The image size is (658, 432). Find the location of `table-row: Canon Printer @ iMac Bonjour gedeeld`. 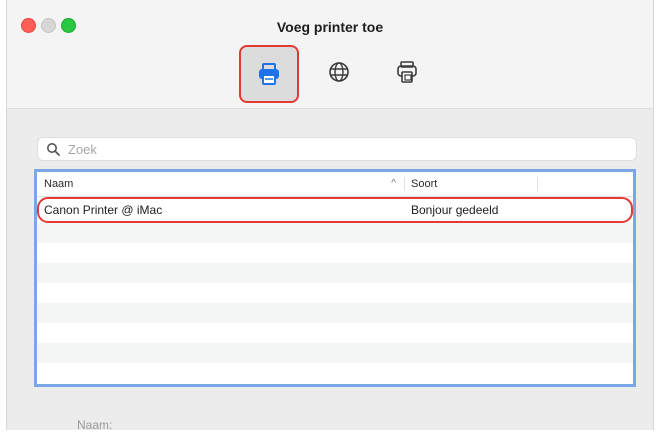

table-row: Canon Printer @ iMac Bonjour gedeeld is located at coordinates (335, 210).